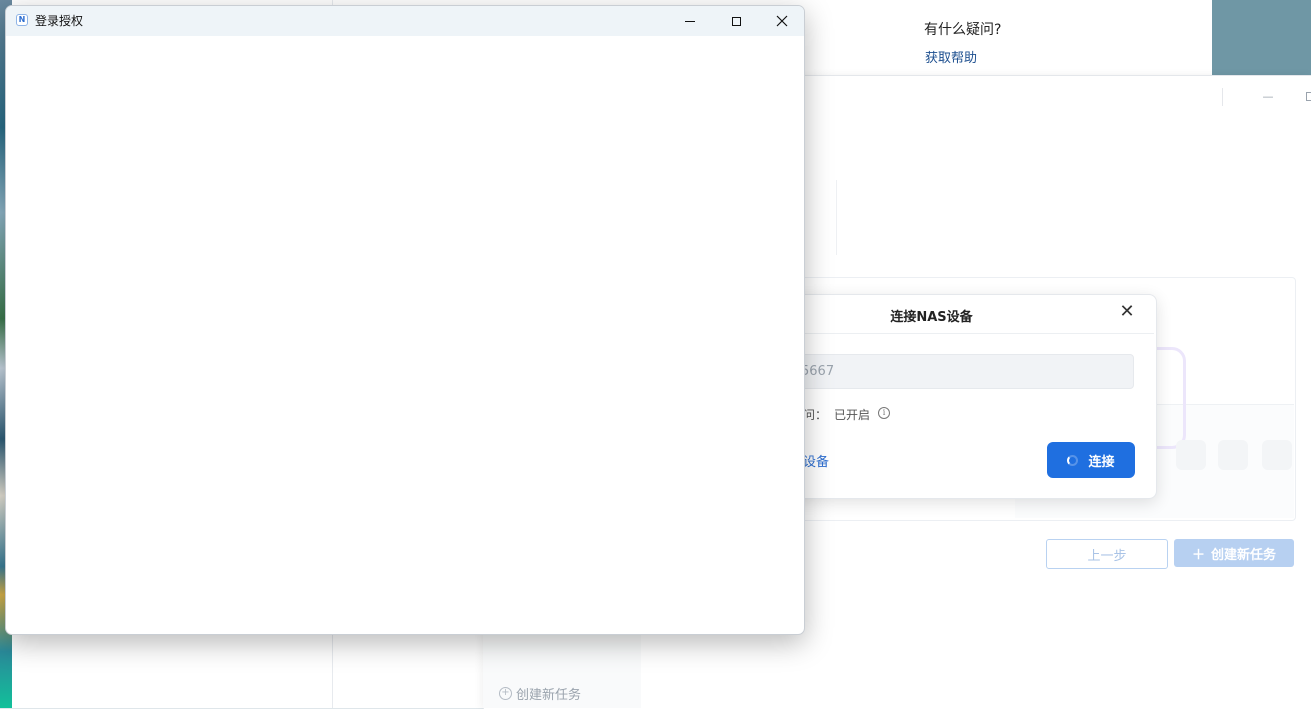 The width and height of the screenshot is (1311, 709). I want to click on plus-icon: ＋, so click(1198, 555).